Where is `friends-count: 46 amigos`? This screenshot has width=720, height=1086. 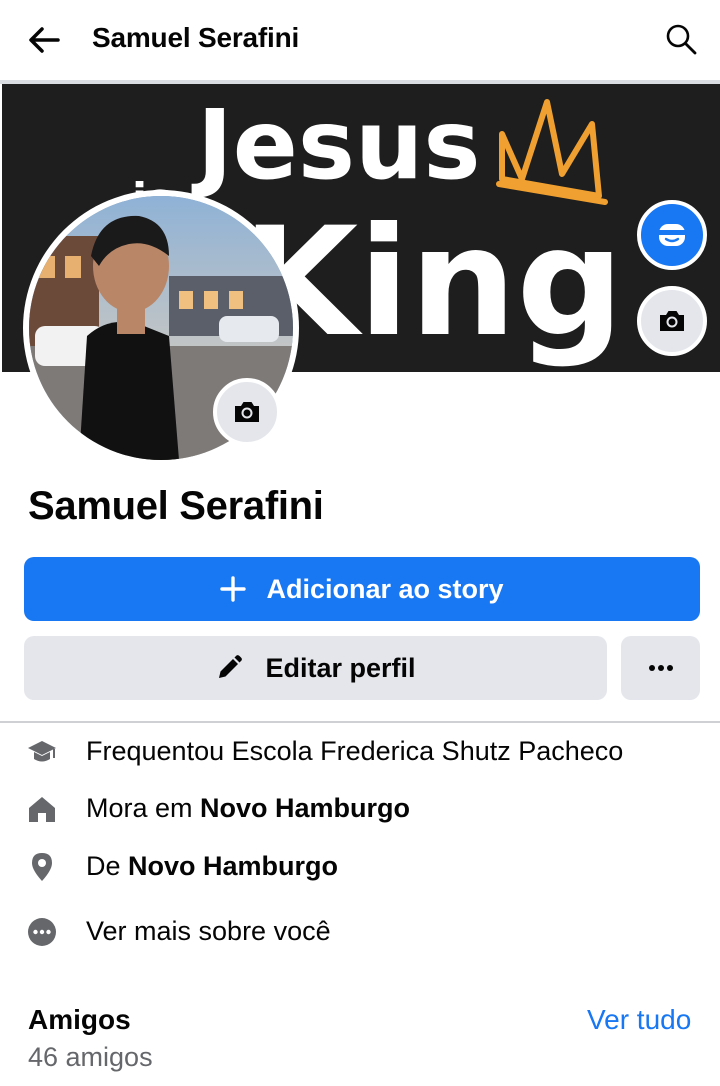
friends-count: 46 amigos is located at coordinates (90, 1057).